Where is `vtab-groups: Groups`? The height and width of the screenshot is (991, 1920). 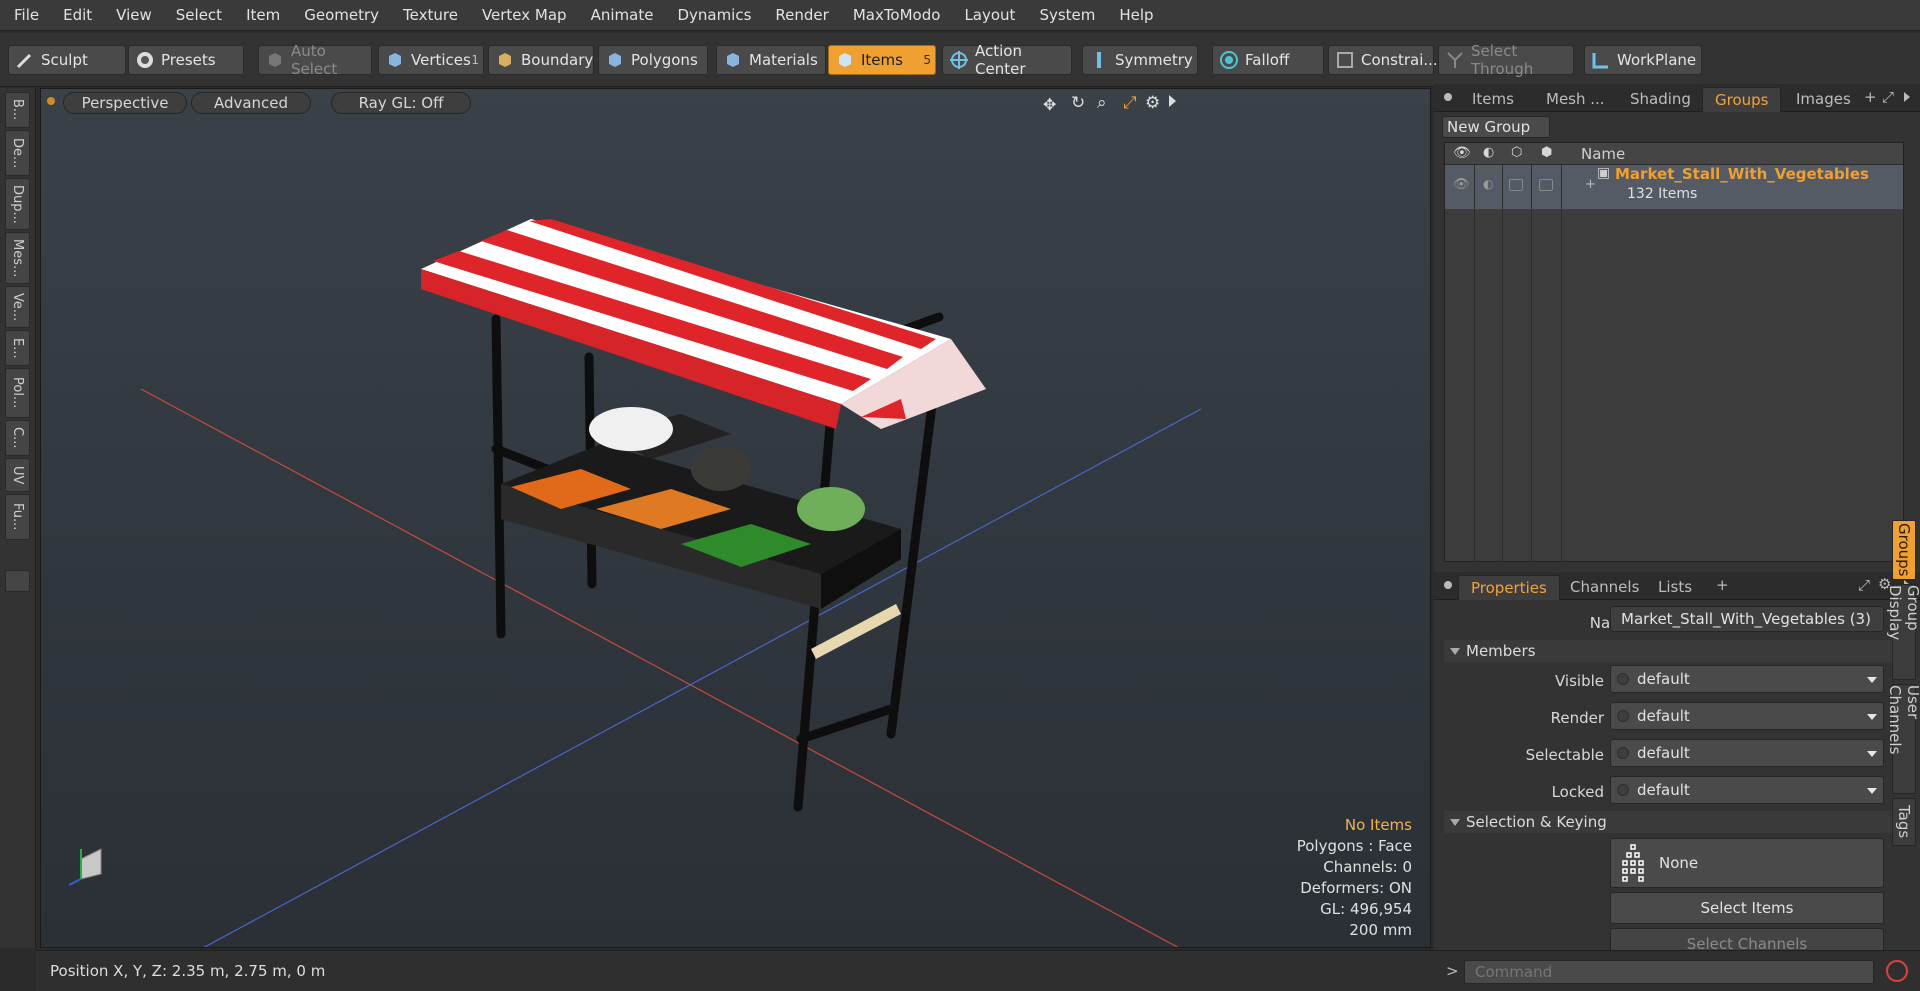
vtab-groups: Groups is located at coordinates (1904, 550).